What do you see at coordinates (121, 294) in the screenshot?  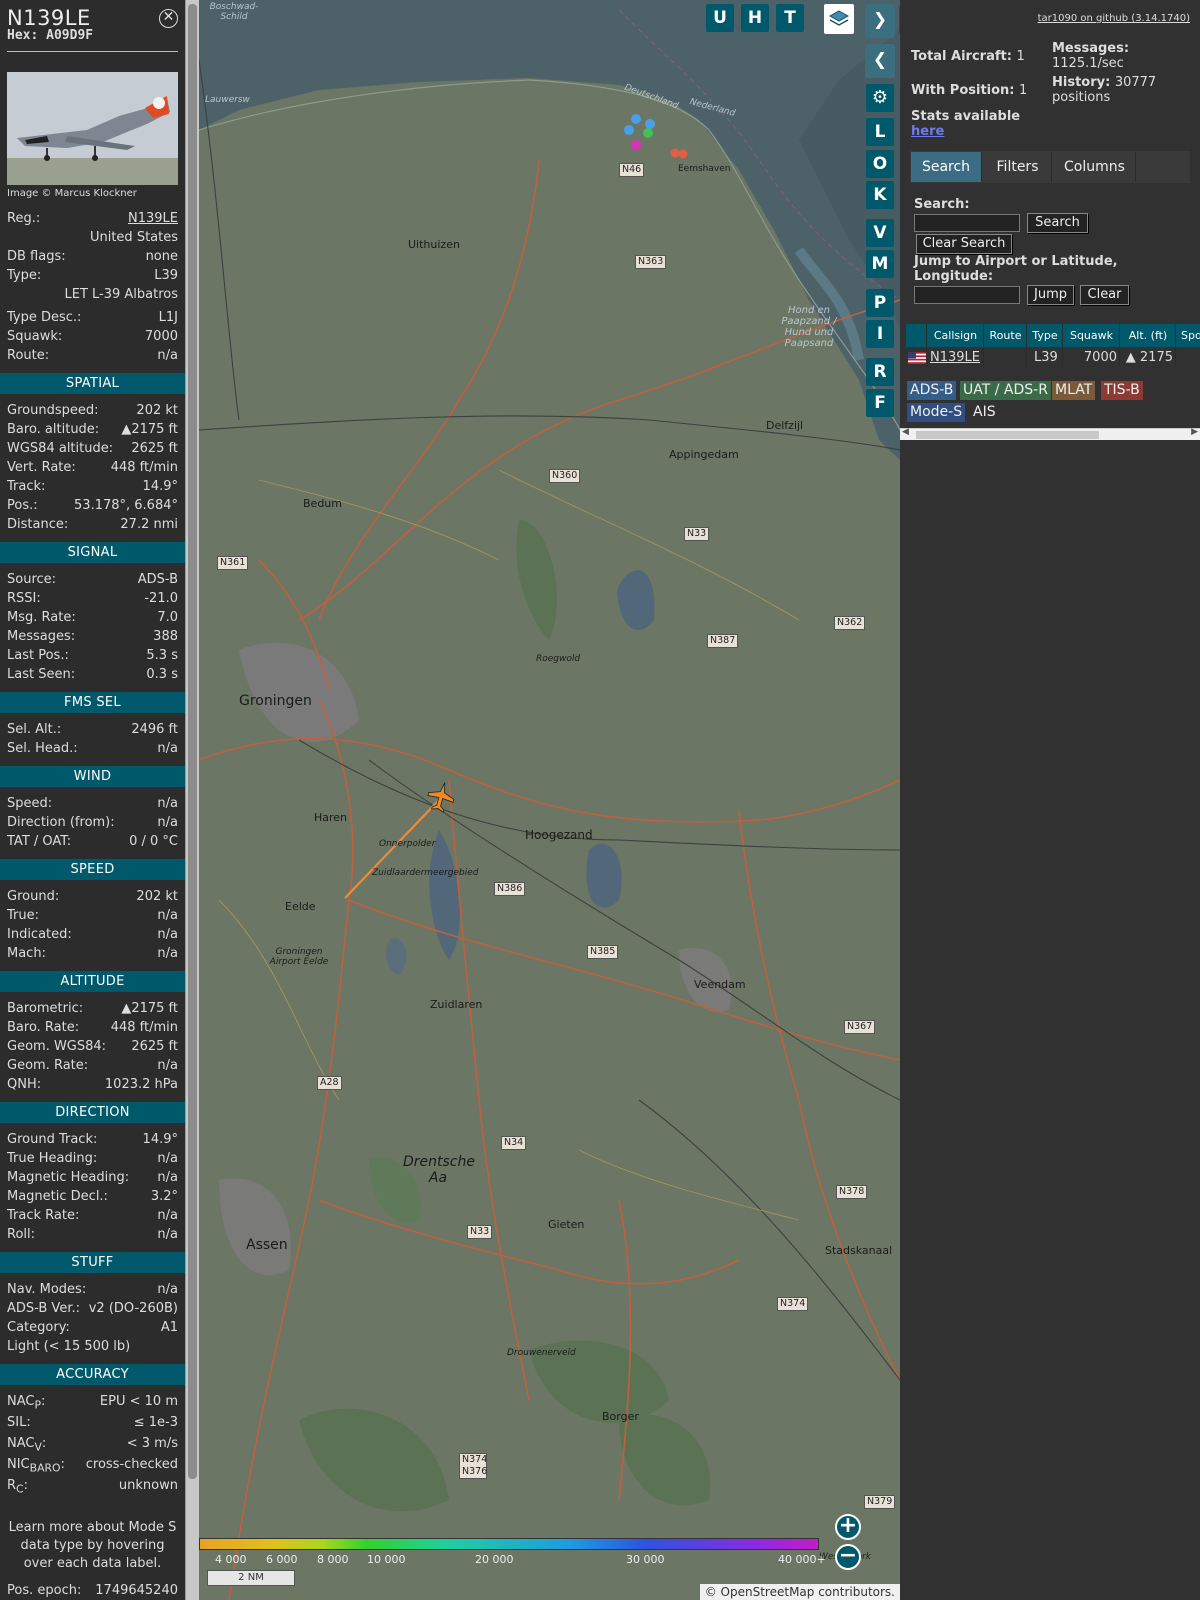 I see `field-value: LET L-39 Albatros` at bounding box center [121, 294].